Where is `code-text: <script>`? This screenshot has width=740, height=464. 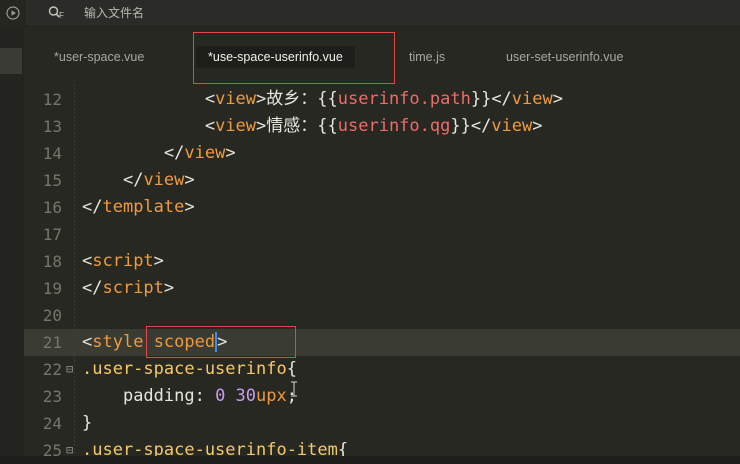 code-text: <script> is located at coordinates (123, 261).